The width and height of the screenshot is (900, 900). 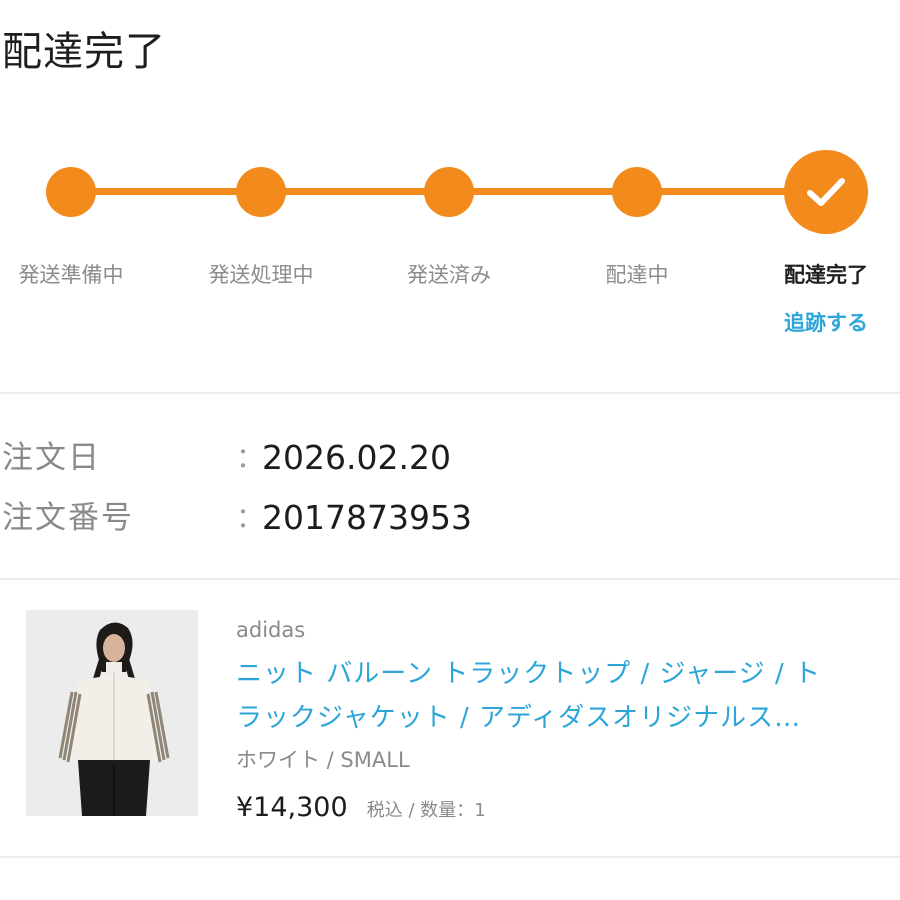 What do you see at coordinates (637, 275) in the screenshot?
I see `step-label-4: 配達中` at bounding box center [637, 275].